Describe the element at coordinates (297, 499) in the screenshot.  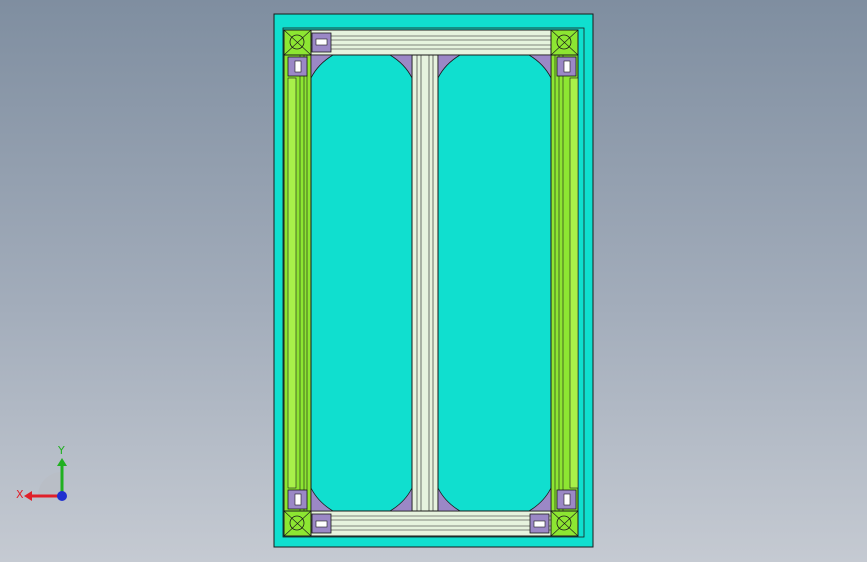
I see `slot-connector-left-upright-bottom` at that location.